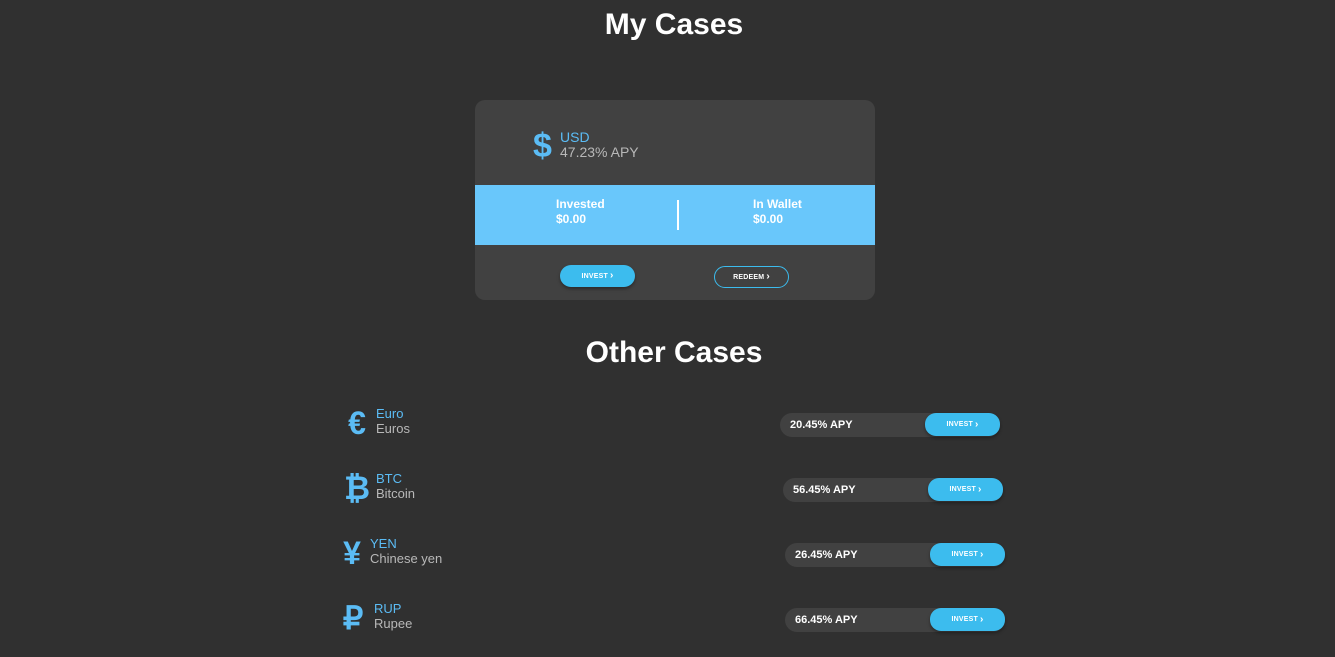 The width and height of the screenshot is (1335, 657). I want to click on apy-value: 26.45% APY, so click(826, 555).